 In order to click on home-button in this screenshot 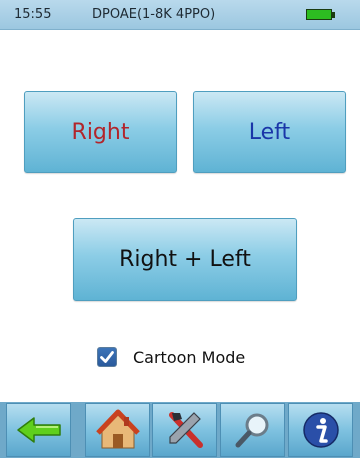, I will do `click(117, 430)`.